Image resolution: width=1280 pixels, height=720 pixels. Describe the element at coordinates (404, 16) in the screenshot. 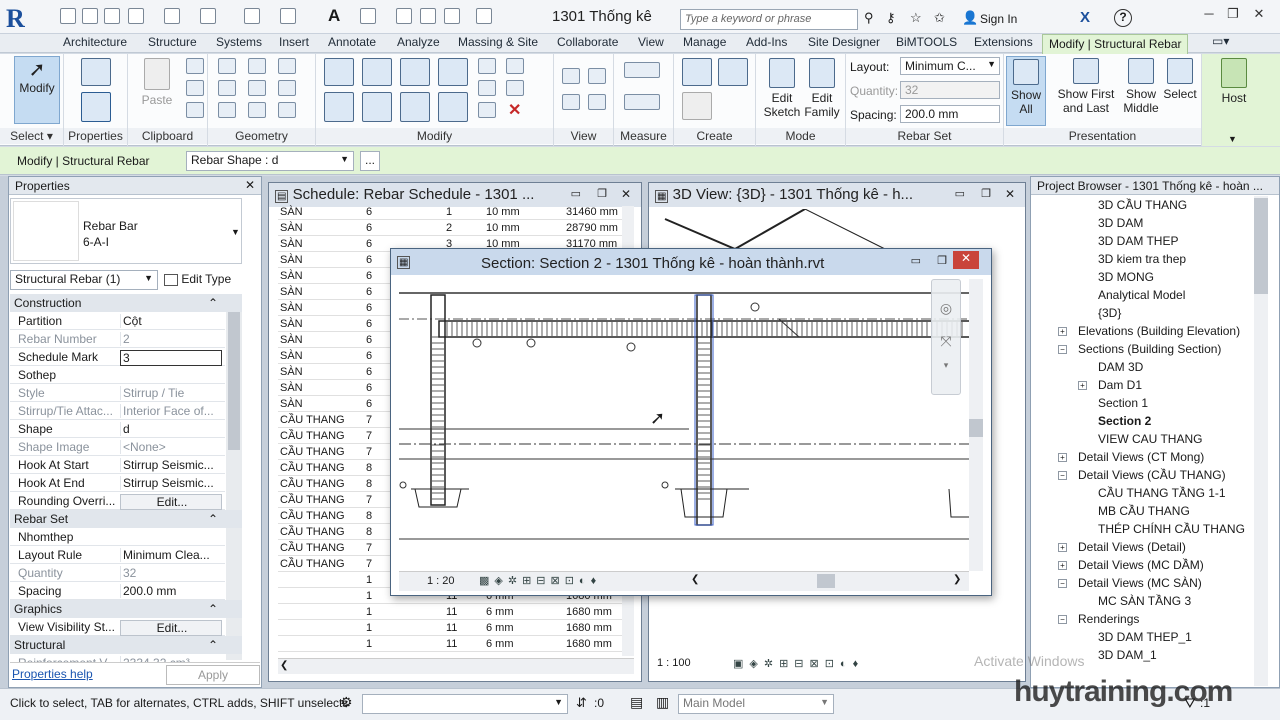

I see `section-icon` at that location.